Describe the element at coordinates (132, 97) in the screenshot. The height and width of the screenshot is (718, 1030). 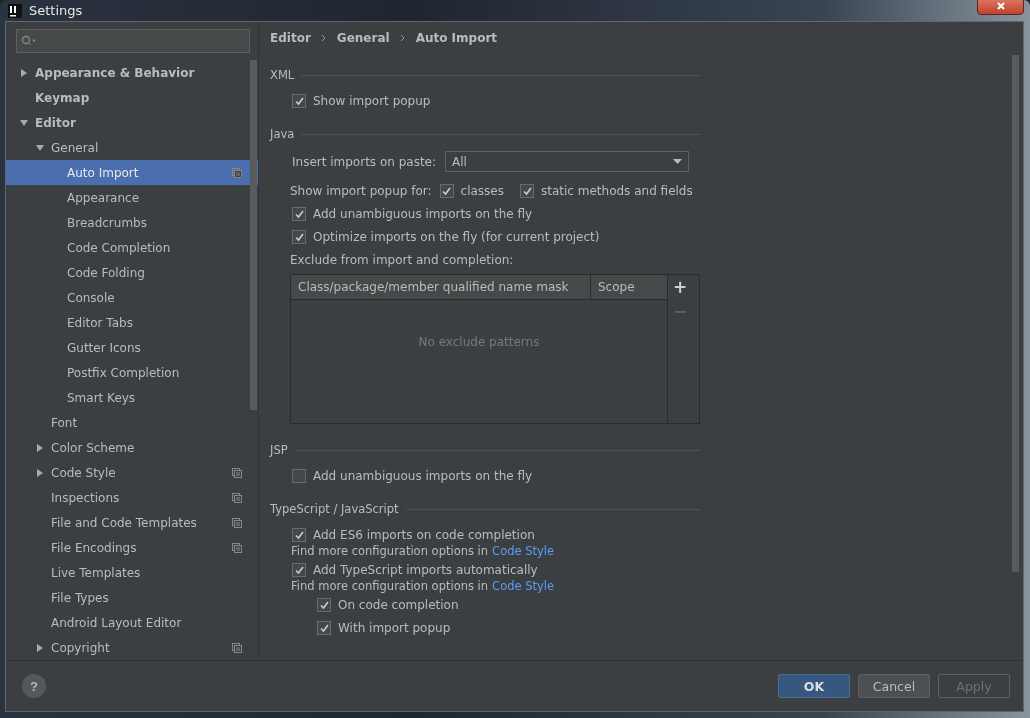
I see `tree-item: Keymap` at that location.